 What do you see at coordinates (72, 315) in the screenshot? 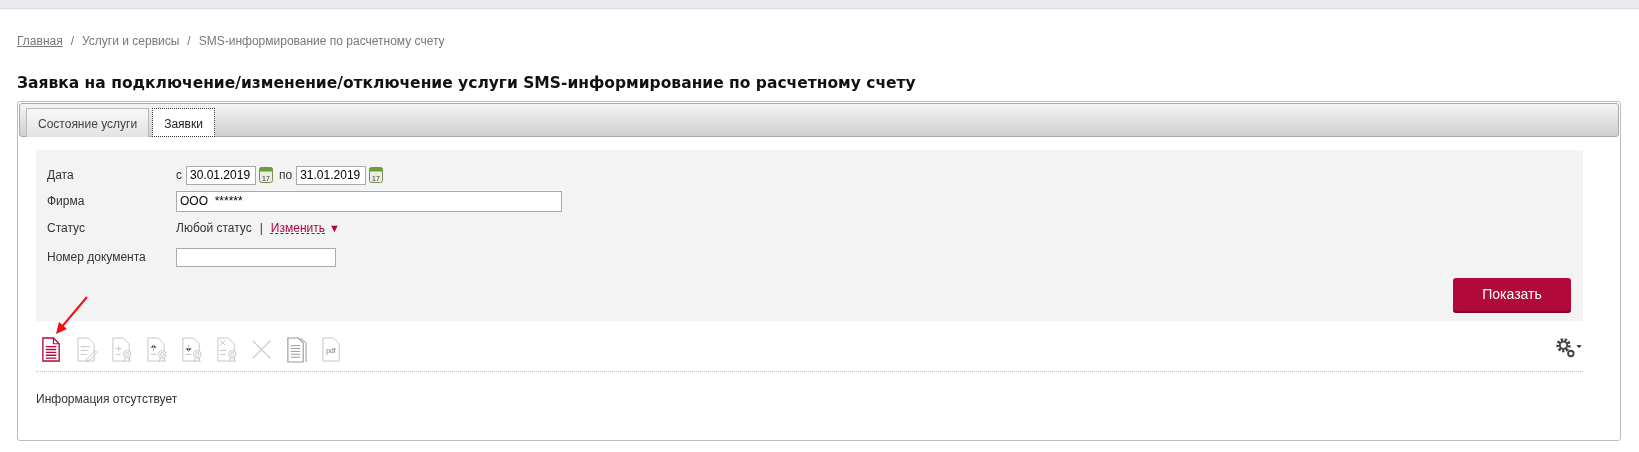
I see `arrow-drawing` at bounding box center [72, 315].